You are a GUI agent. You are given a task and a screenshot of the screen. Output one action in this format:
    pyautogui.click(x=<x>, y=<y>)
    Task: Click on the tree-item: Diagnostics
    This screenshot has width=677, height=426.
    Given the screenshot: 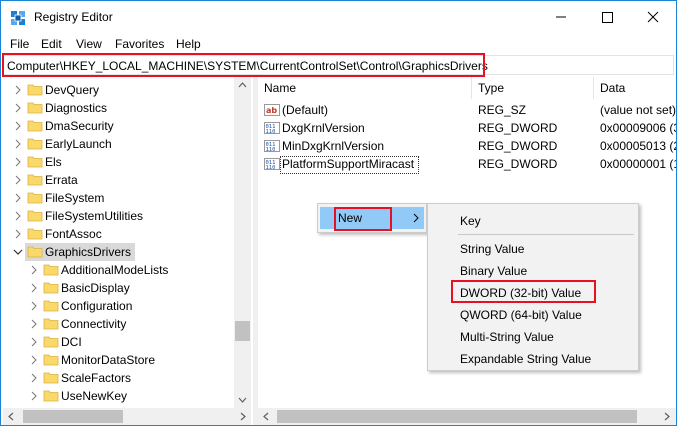 What is the action you would take?
    pyautogui.click(x=118, y=108)
    